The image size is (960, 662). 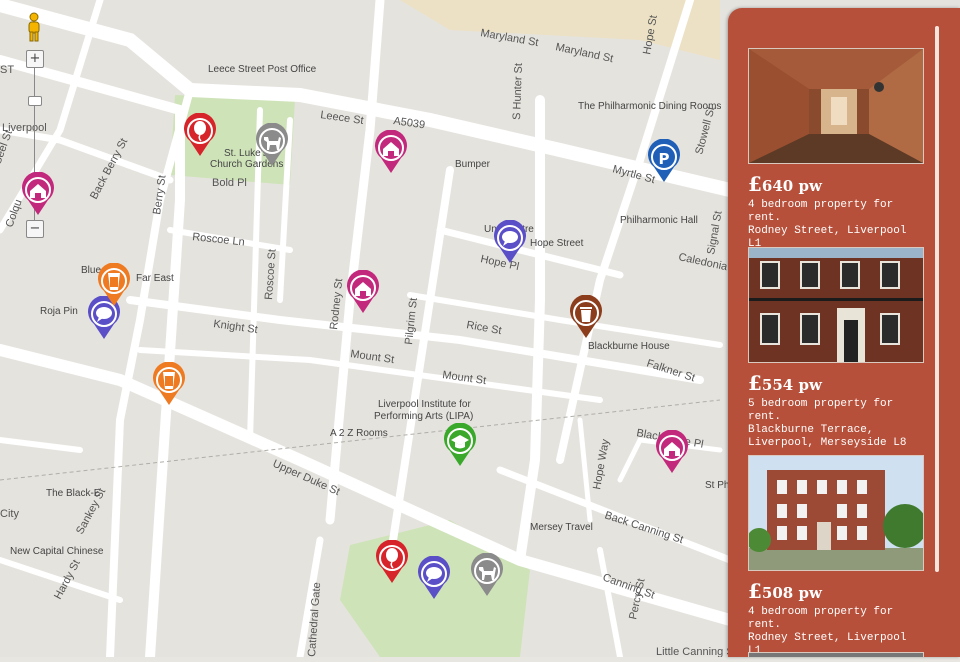 What do you see at coordinates (35, 101) in the screenshot?
I see `zoom-slider-handle` at bounding box center [35, 101].